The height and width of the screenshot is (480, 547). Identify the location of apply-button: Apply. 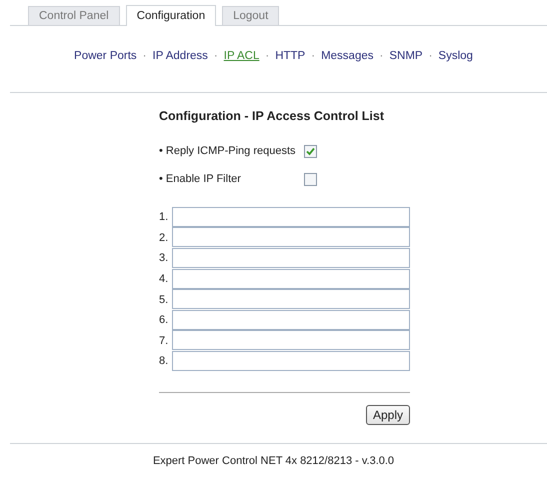
(388, 414).